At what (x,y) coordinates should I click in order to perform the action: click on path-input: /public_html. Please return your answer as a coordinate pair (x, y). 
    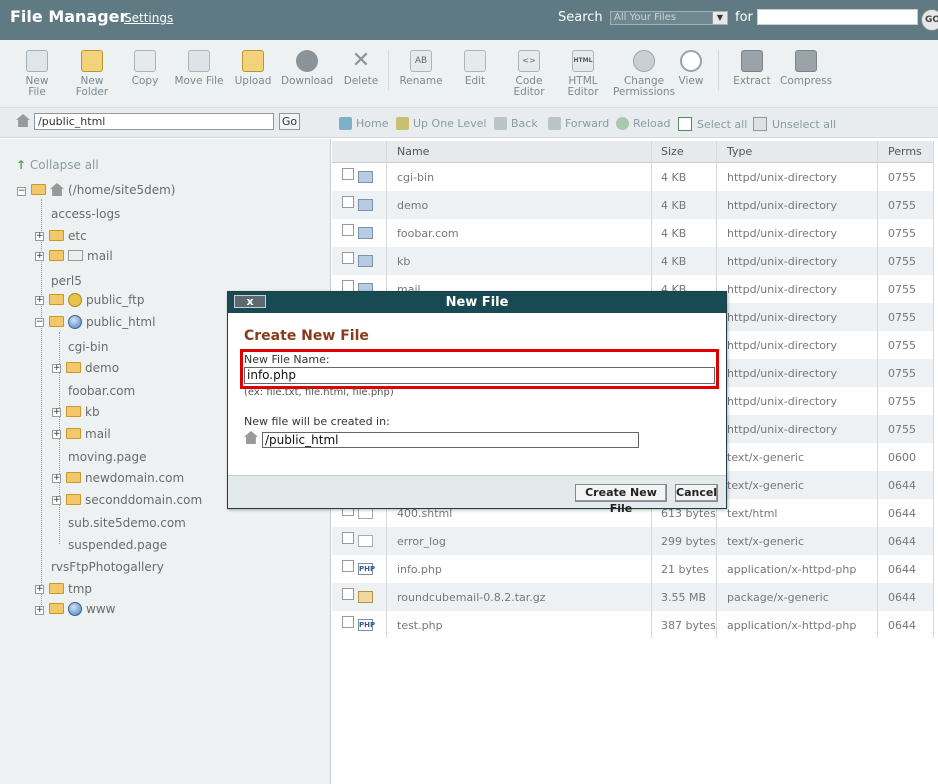
    Looking at the image, I should click on (154, 121).